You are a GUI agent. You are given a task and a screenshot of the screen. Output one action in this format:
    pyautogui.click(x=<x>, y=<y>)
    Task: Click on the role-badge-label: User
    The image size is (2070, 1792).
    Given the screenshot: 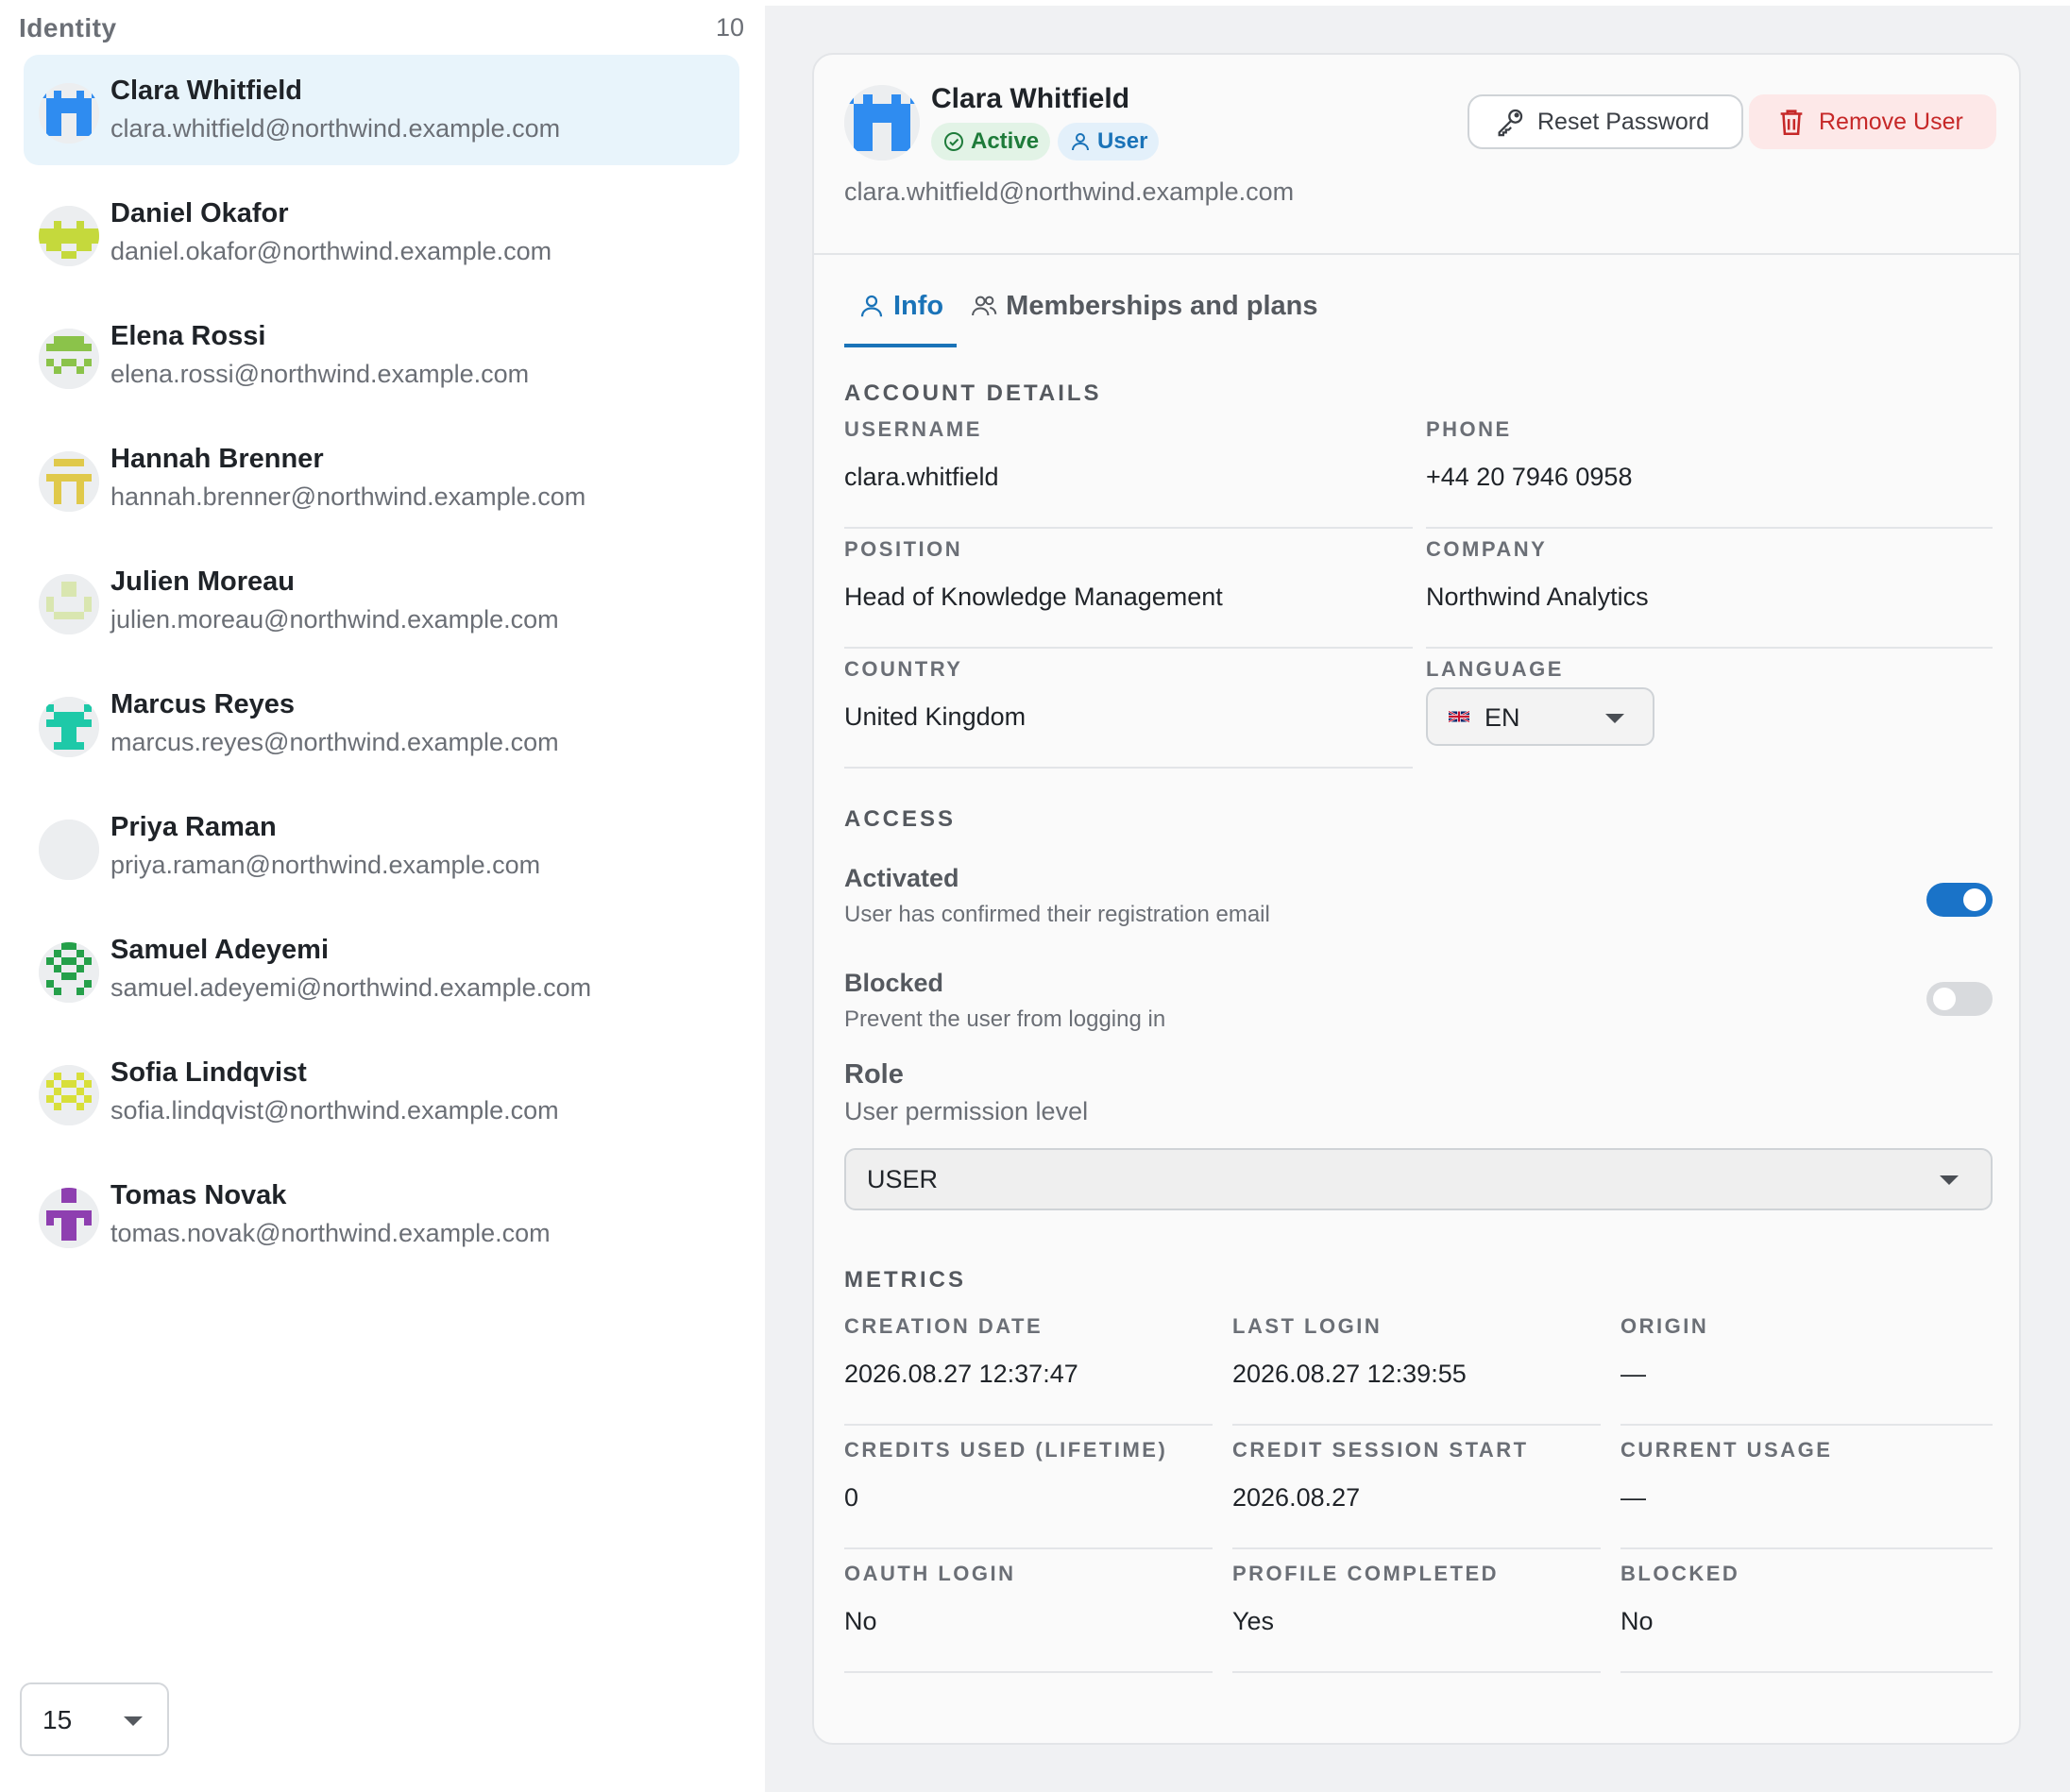 What is the action you would take?
    pyautogui.click(x=1122, y=141)
    